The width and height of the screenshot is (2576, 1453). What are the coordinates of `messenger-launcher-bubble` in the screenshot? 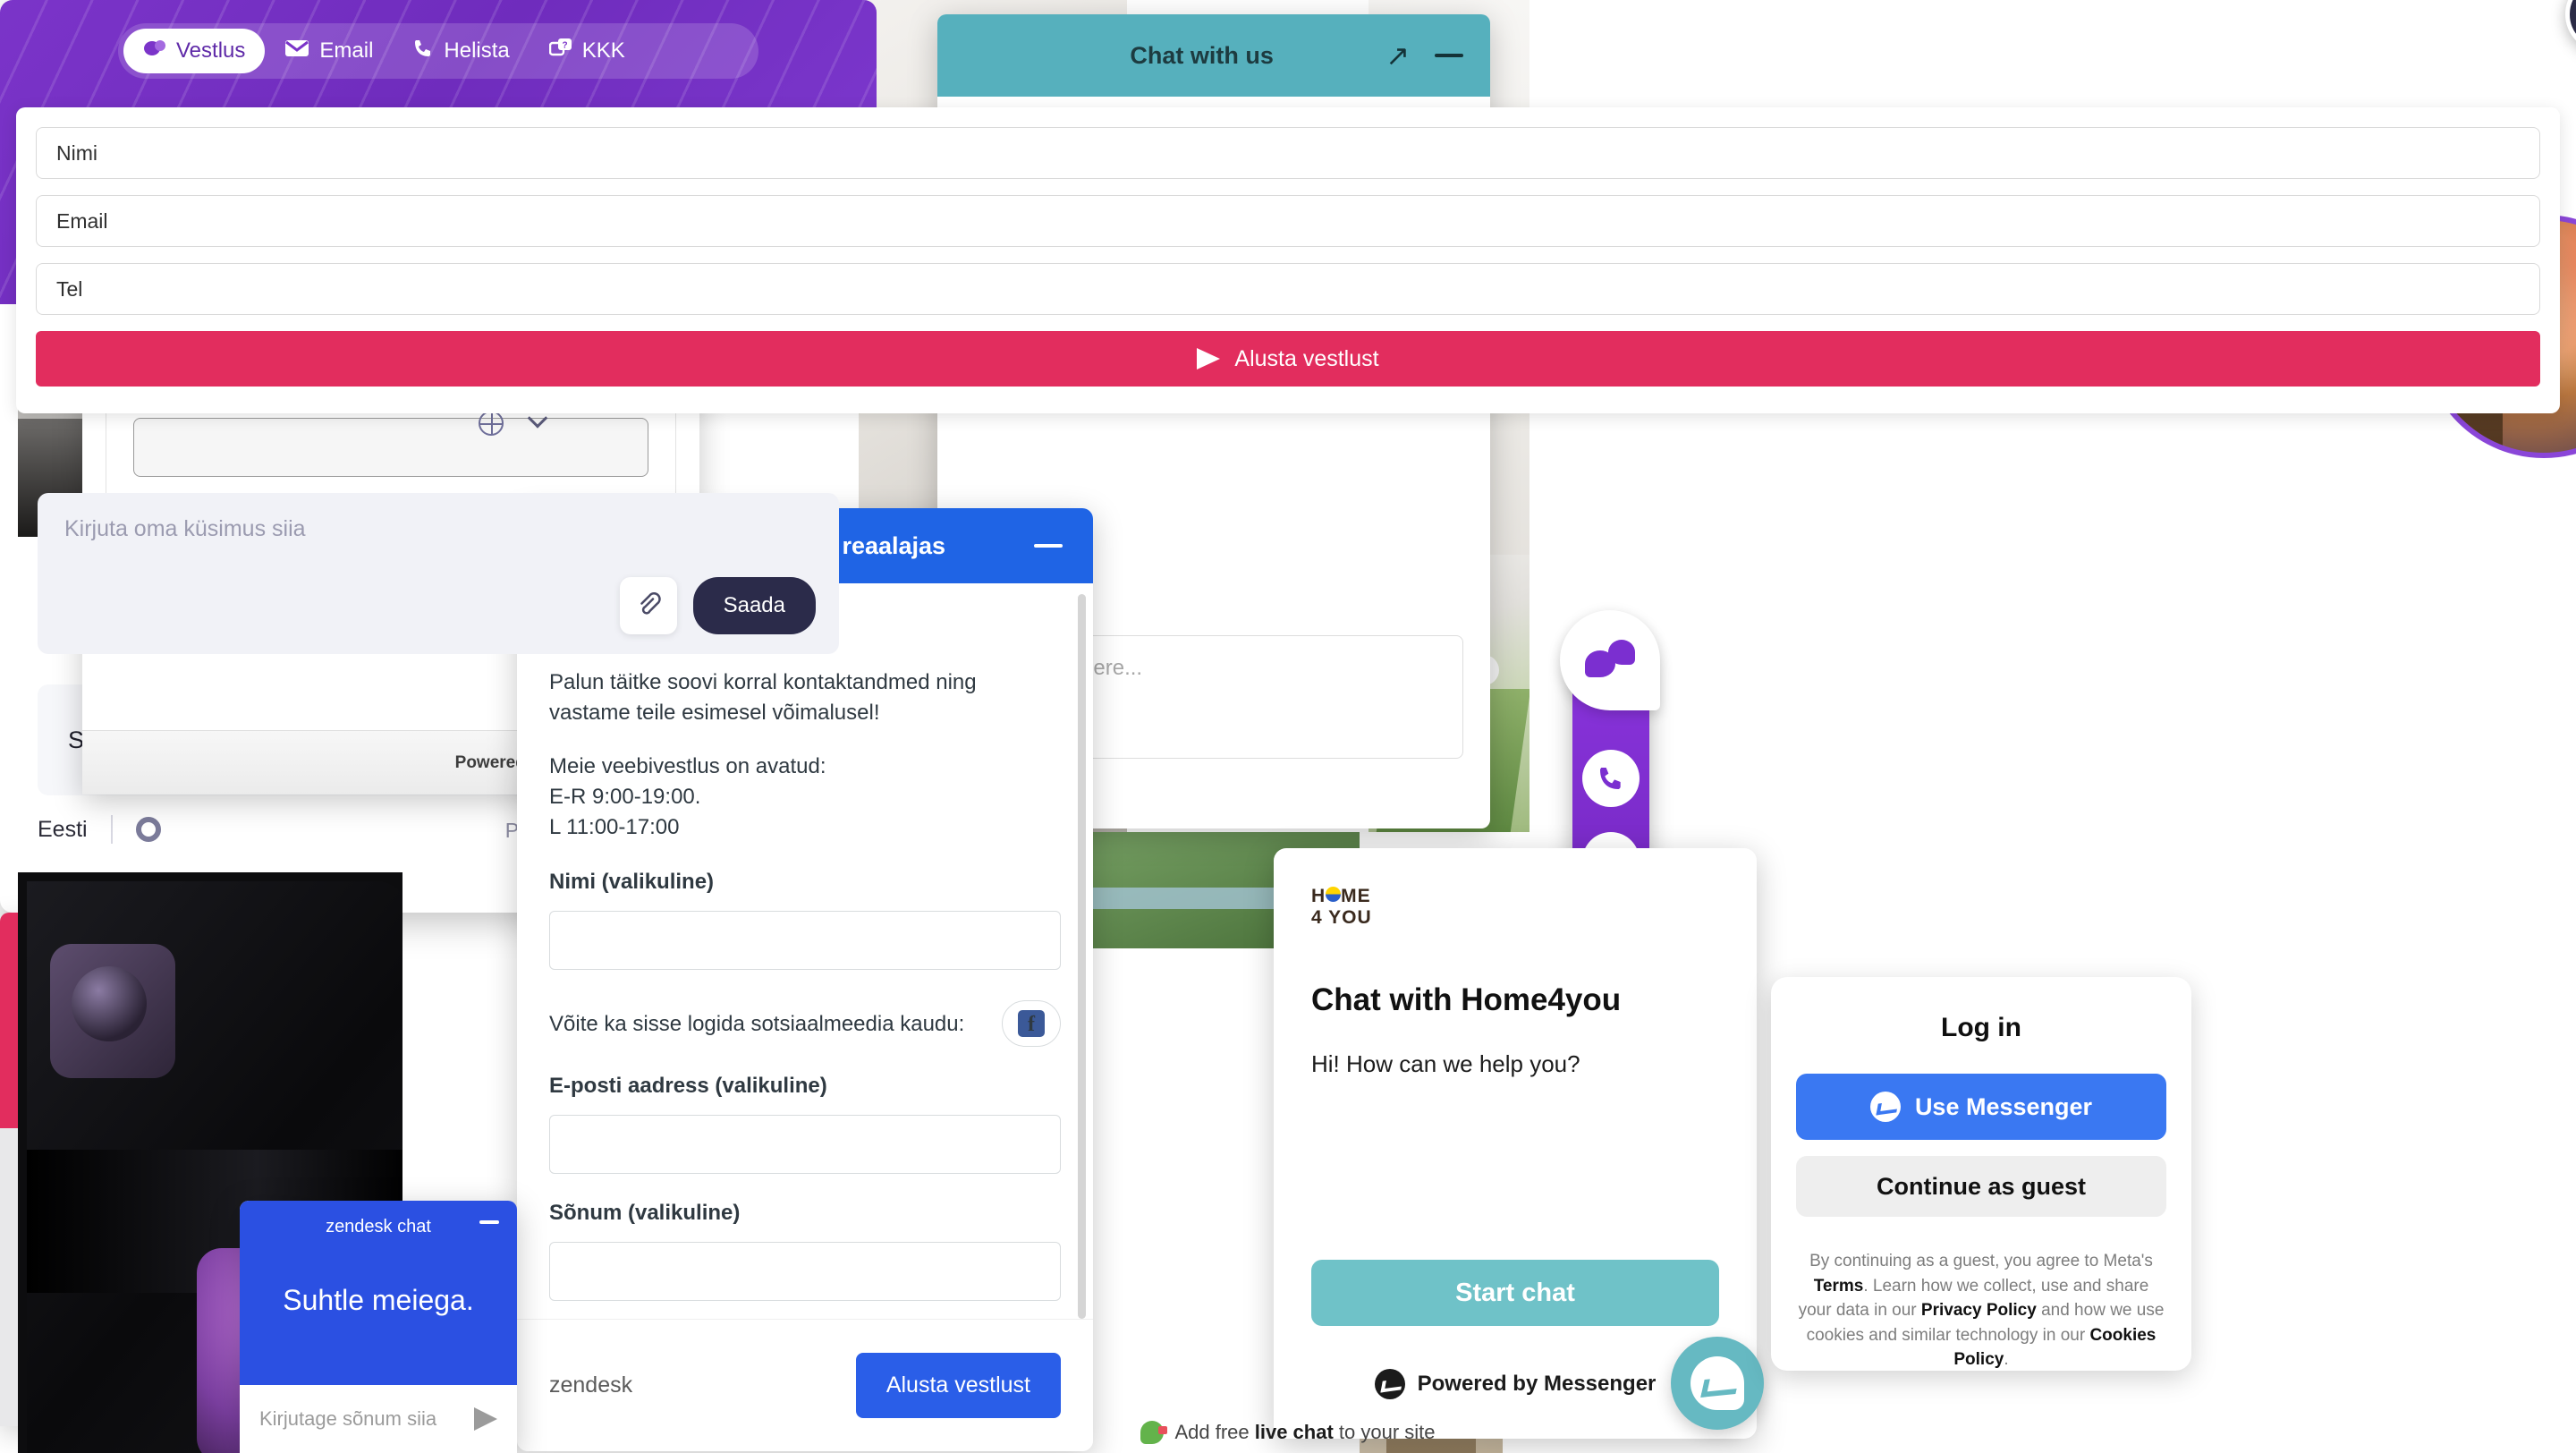 It's located at (1717, 1383).